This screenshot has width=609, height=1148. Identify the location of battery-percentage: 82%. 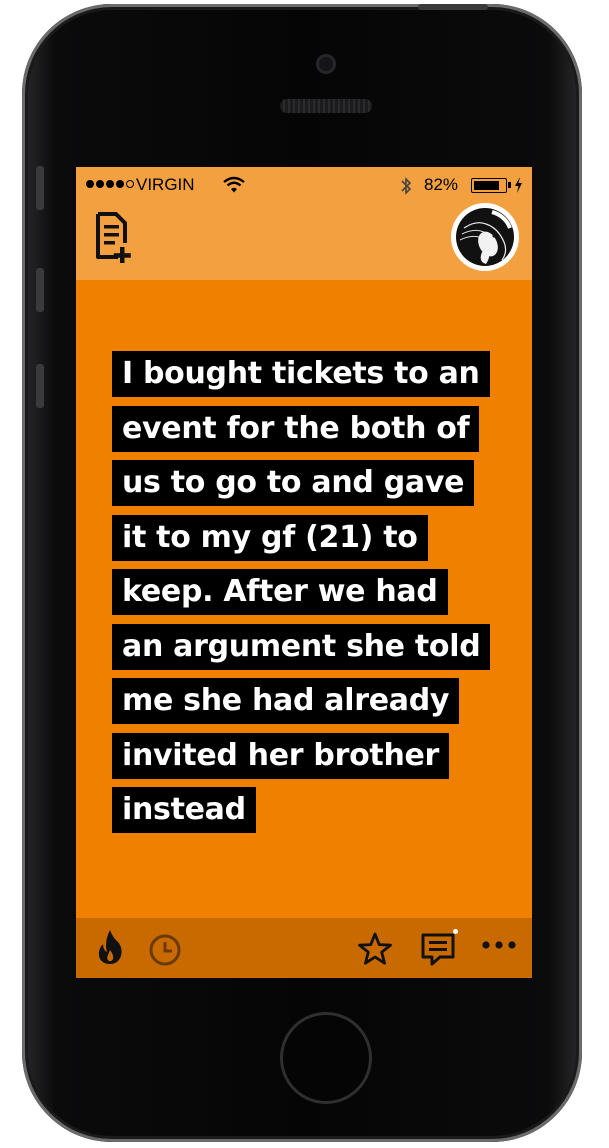
(441, 184).